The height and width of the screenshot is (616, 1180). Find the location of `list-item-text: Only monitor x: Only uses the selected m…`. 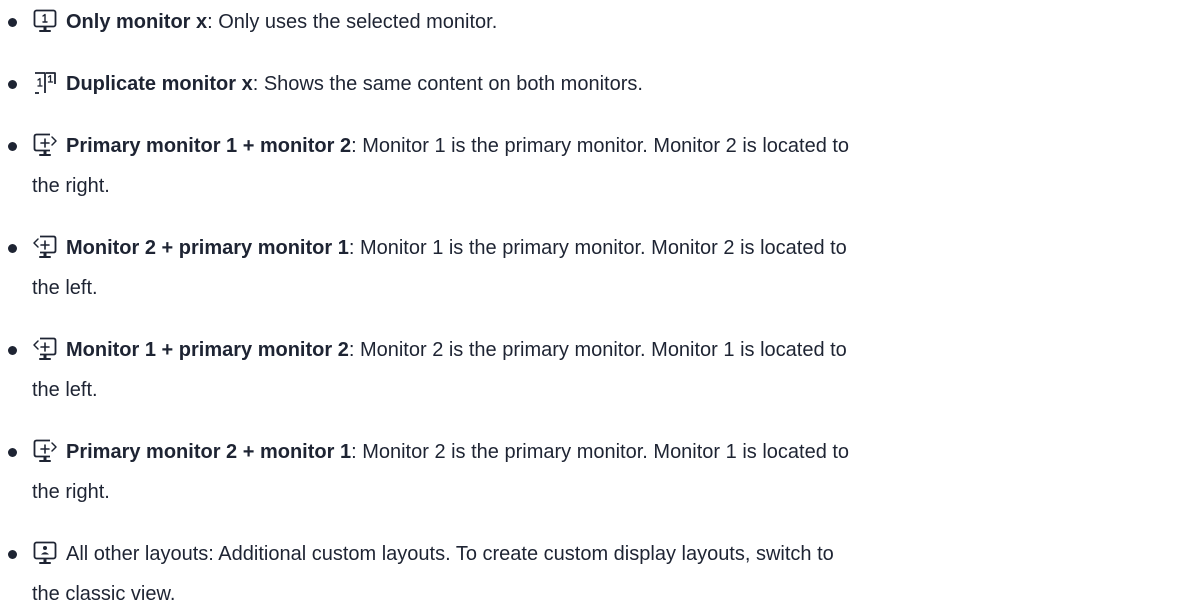

list-item-text: Only monitor x: Only uses the selected m… is located at coordinates (602, 22).